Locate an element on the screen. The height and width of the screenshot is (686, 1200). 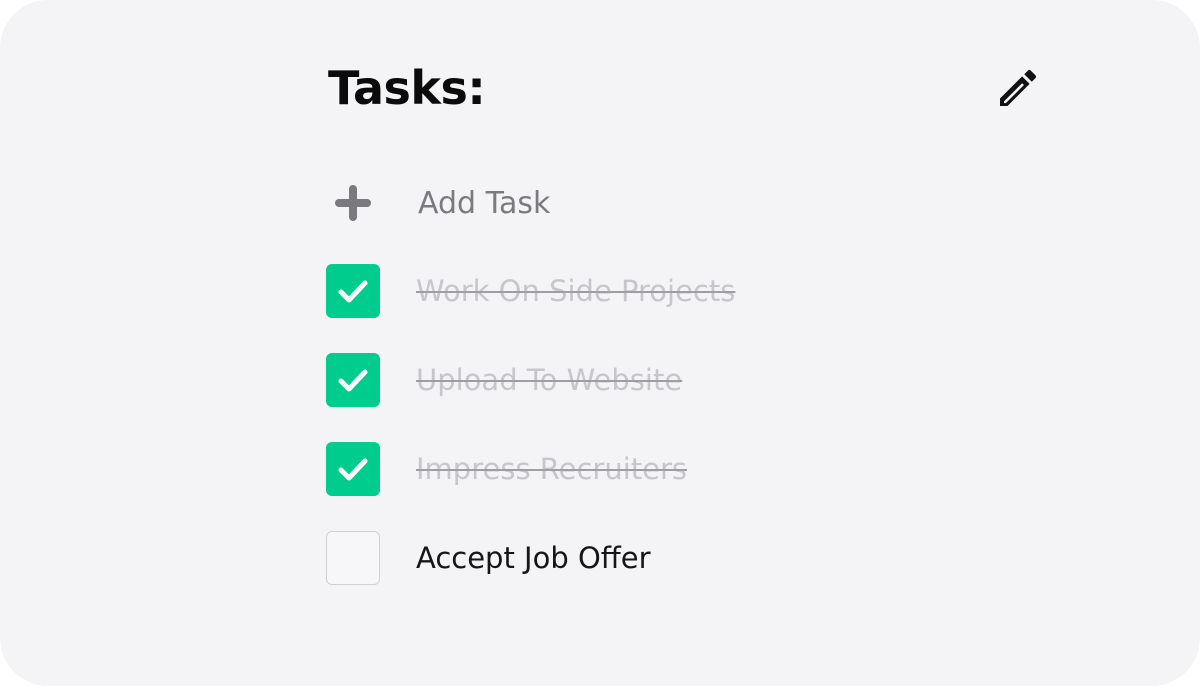
pencil-icon is located at coordinates (1018, 87).